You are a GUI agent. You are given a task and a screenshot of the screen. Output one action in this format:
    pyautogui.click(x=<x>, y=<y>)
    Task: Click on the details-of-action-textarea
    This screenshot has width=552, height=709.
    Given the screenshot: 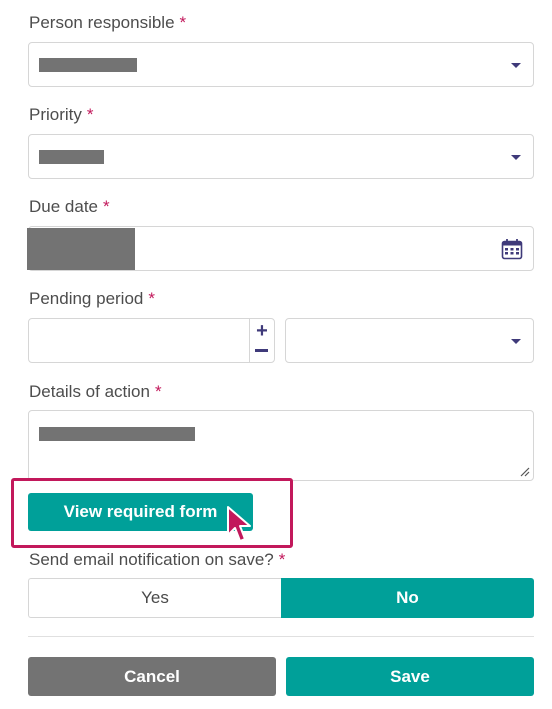 What is the action you would take?
    pyautogui.click(x=281, y=445)
    